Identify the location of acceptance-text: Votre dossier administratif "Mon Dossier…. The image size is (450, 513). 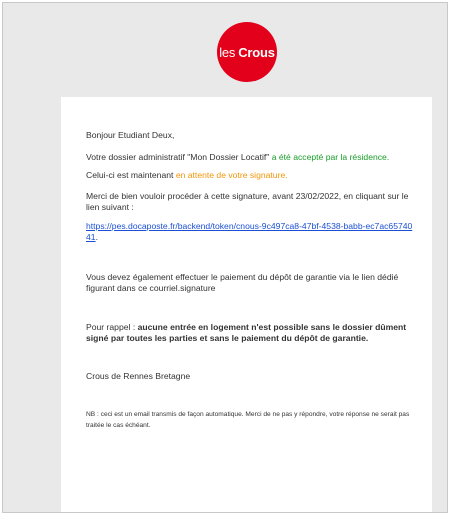
(178, 156).